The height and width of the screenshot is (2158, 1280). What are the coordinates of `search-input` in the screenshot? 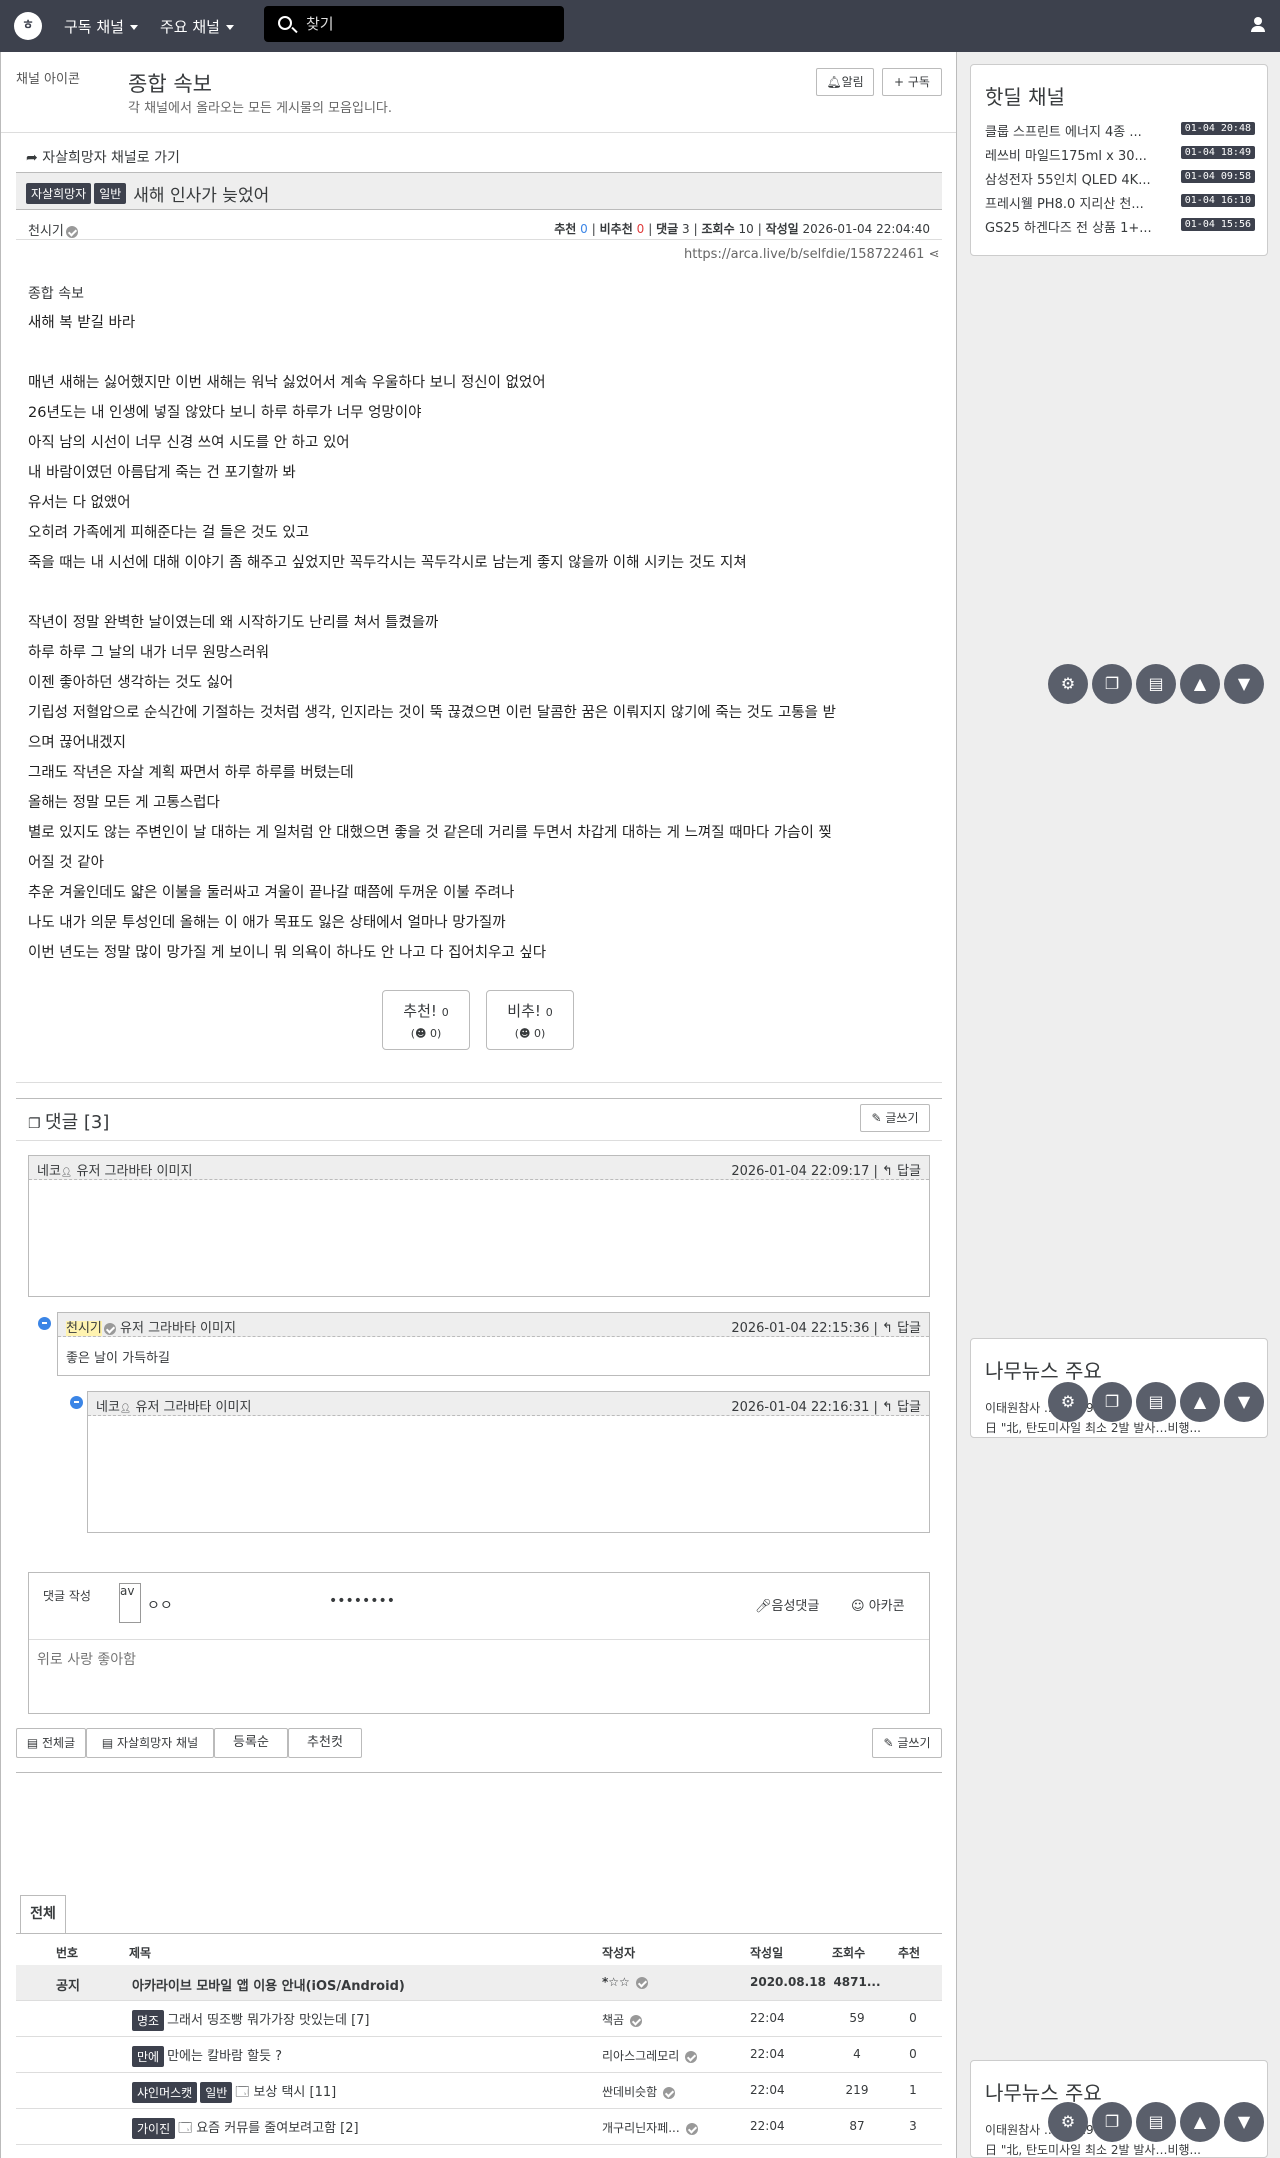 It's located at (431, 24).